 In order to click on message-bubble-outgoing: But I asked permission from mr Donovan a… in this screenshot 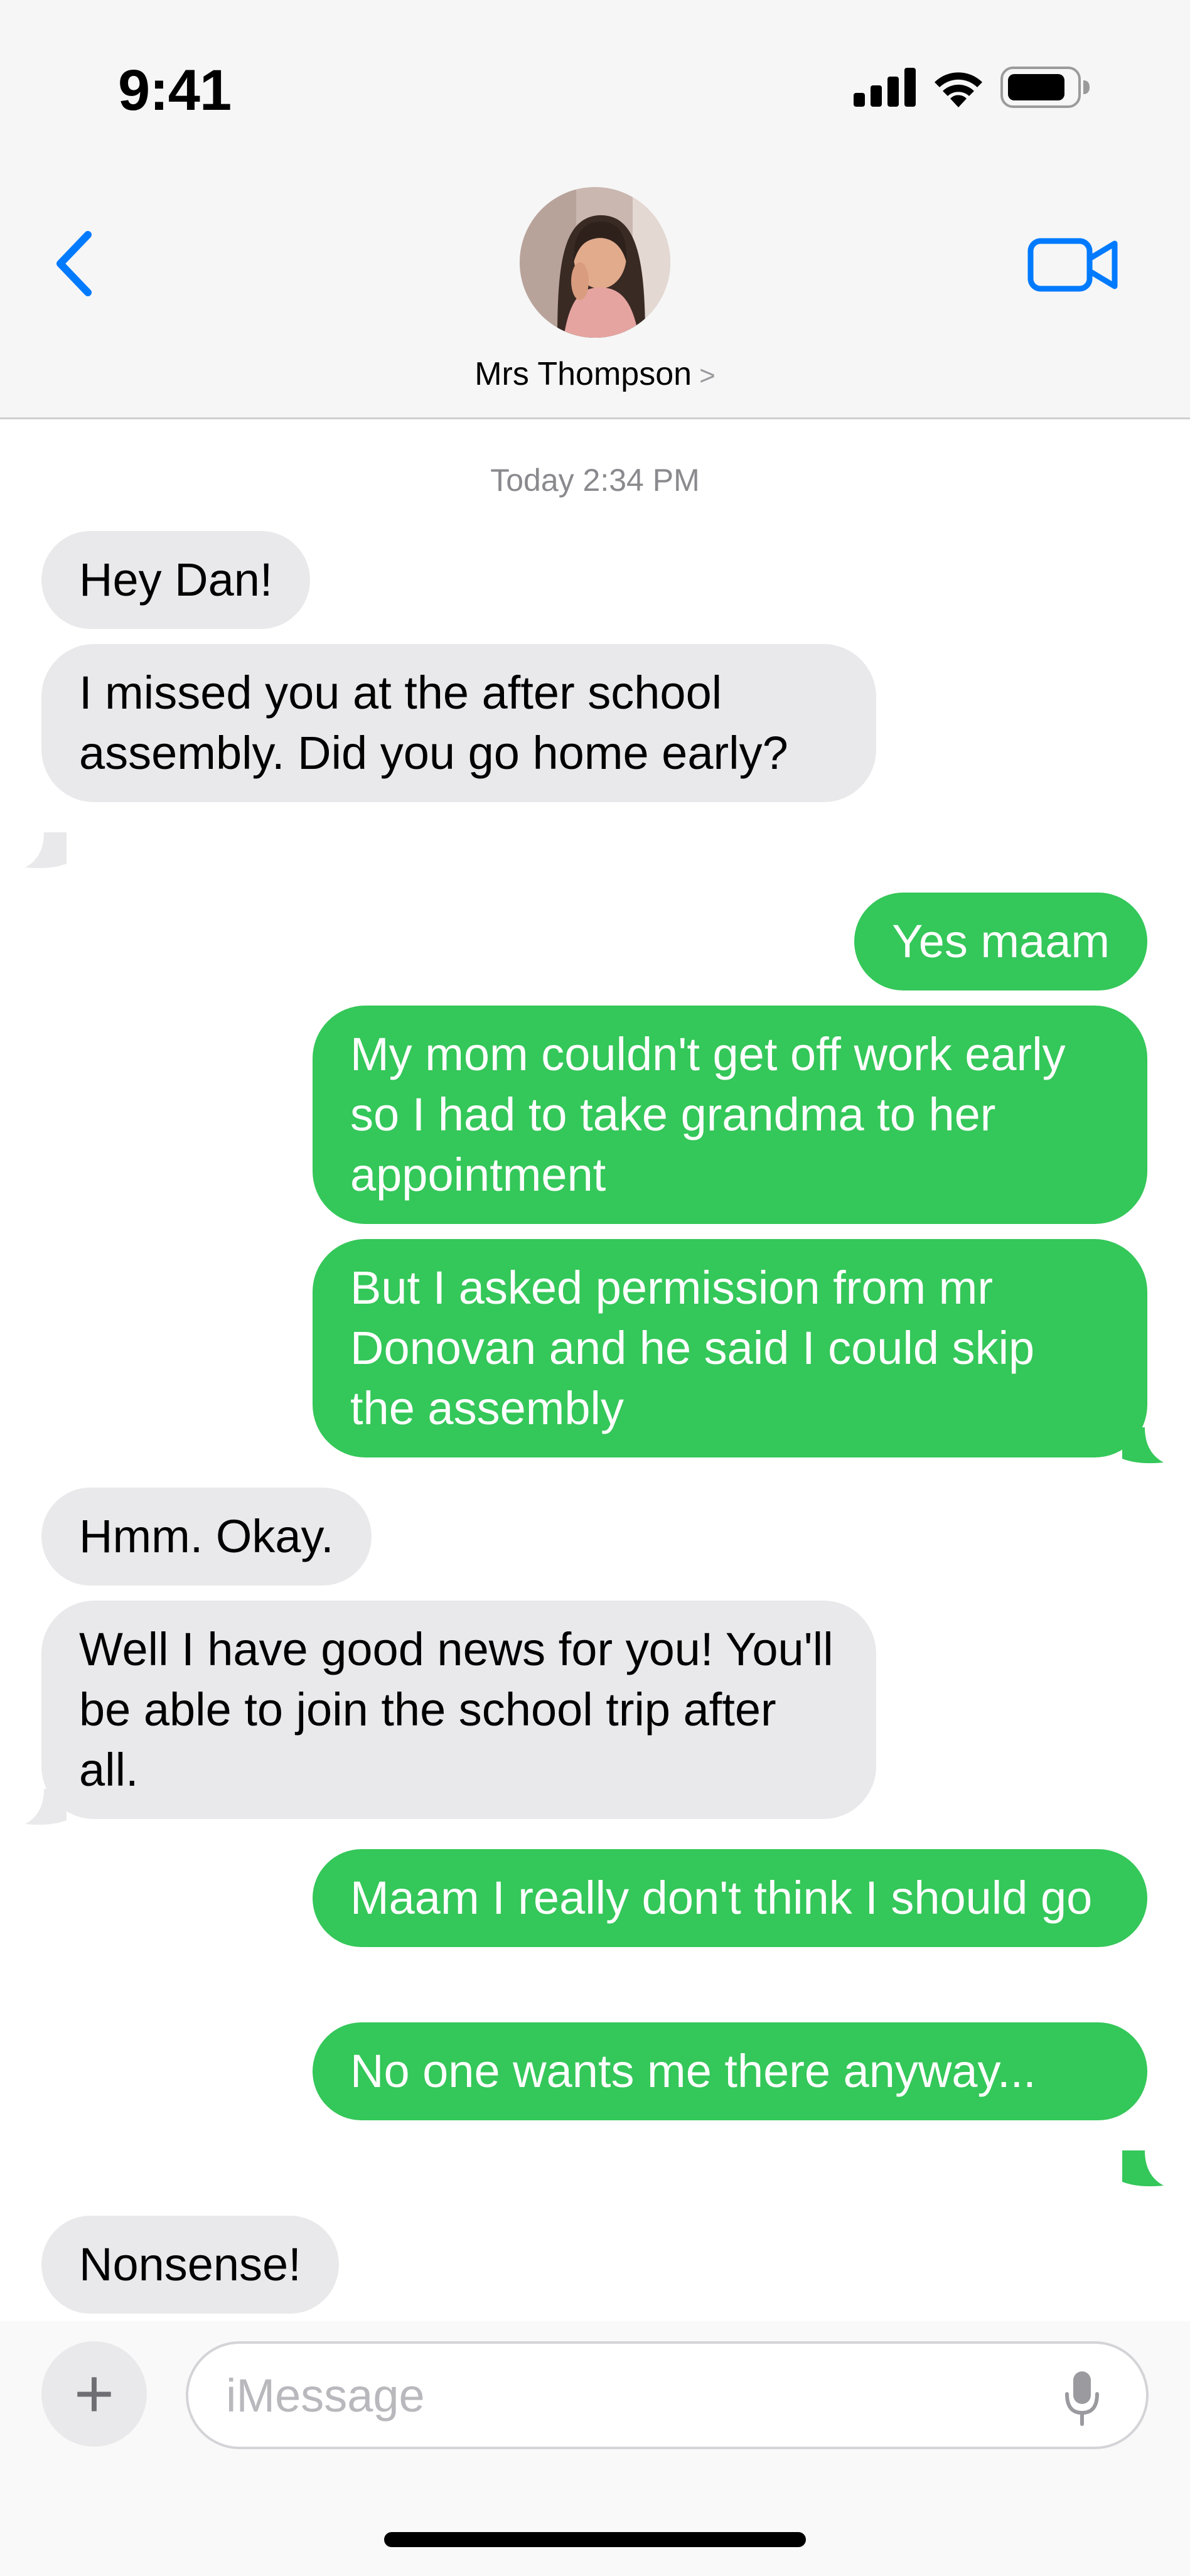, I will do `click(730, 1348)`.